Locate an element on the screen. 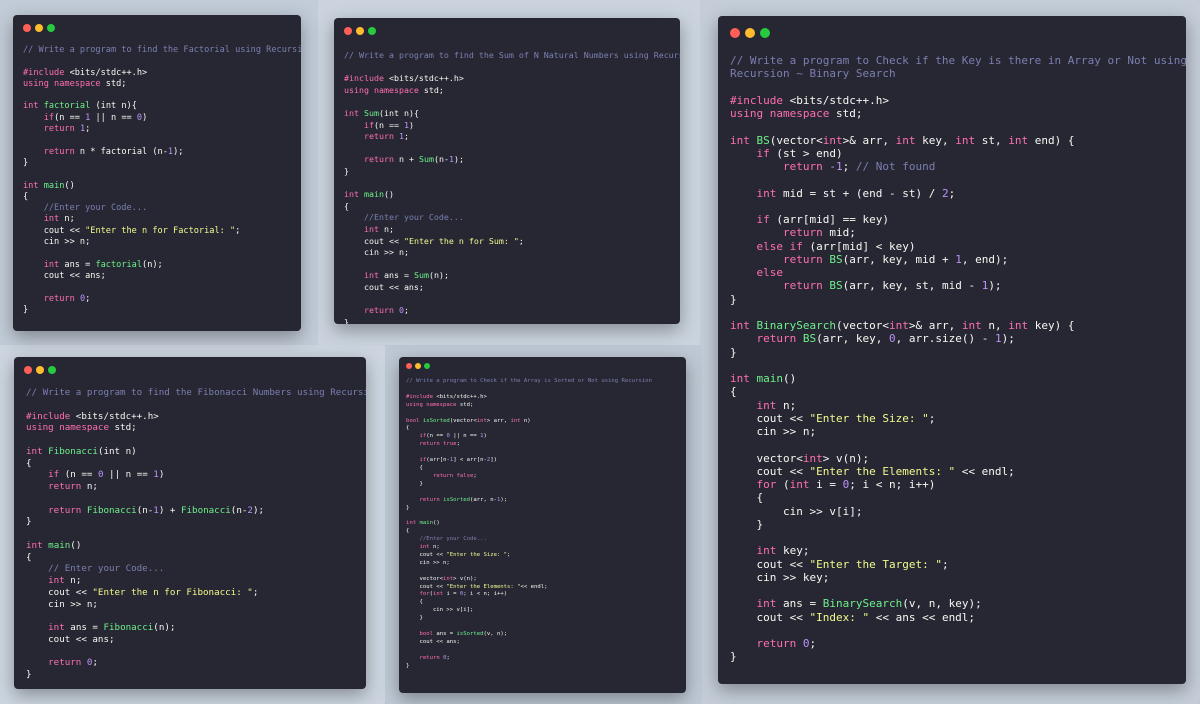  code-string: "Index: " is located at coordinates (839, 617).